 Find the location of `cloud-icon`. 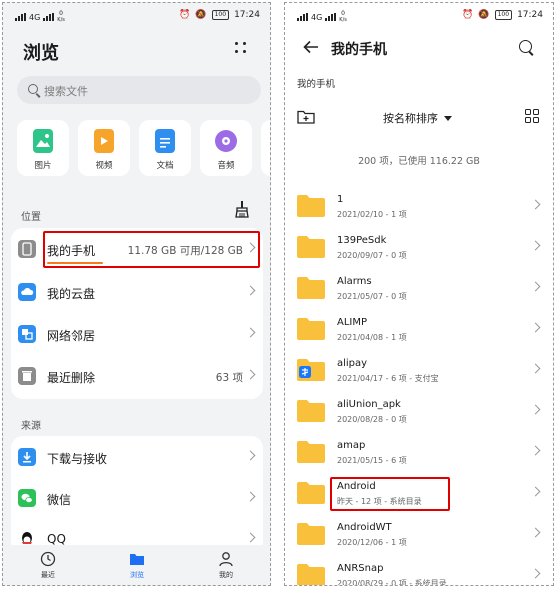

cloud-icon is located at coordinates (27, 292).